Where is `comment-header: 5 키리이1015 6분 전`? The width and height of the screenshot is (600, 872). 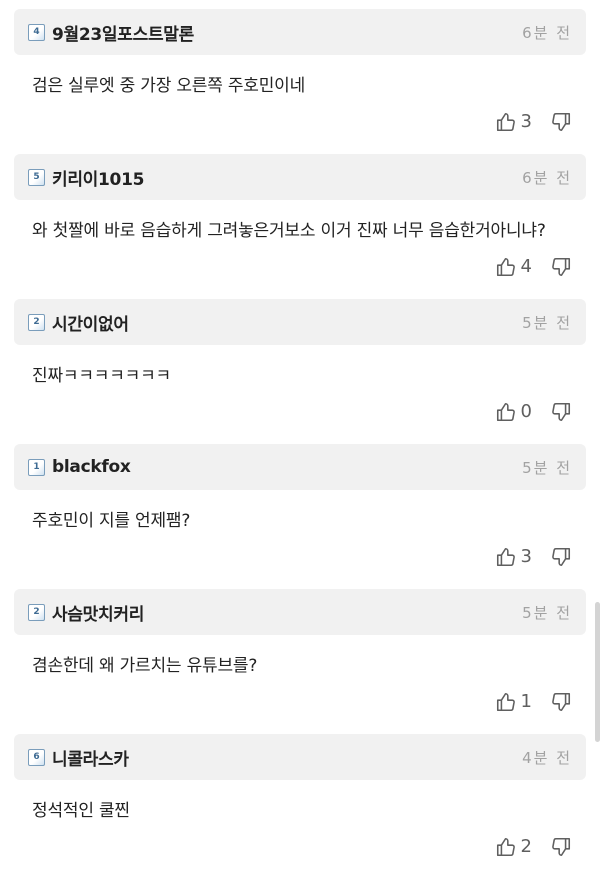
comment-header: 5 키리이1015 6분 전 is located at coordinates (300, 177).